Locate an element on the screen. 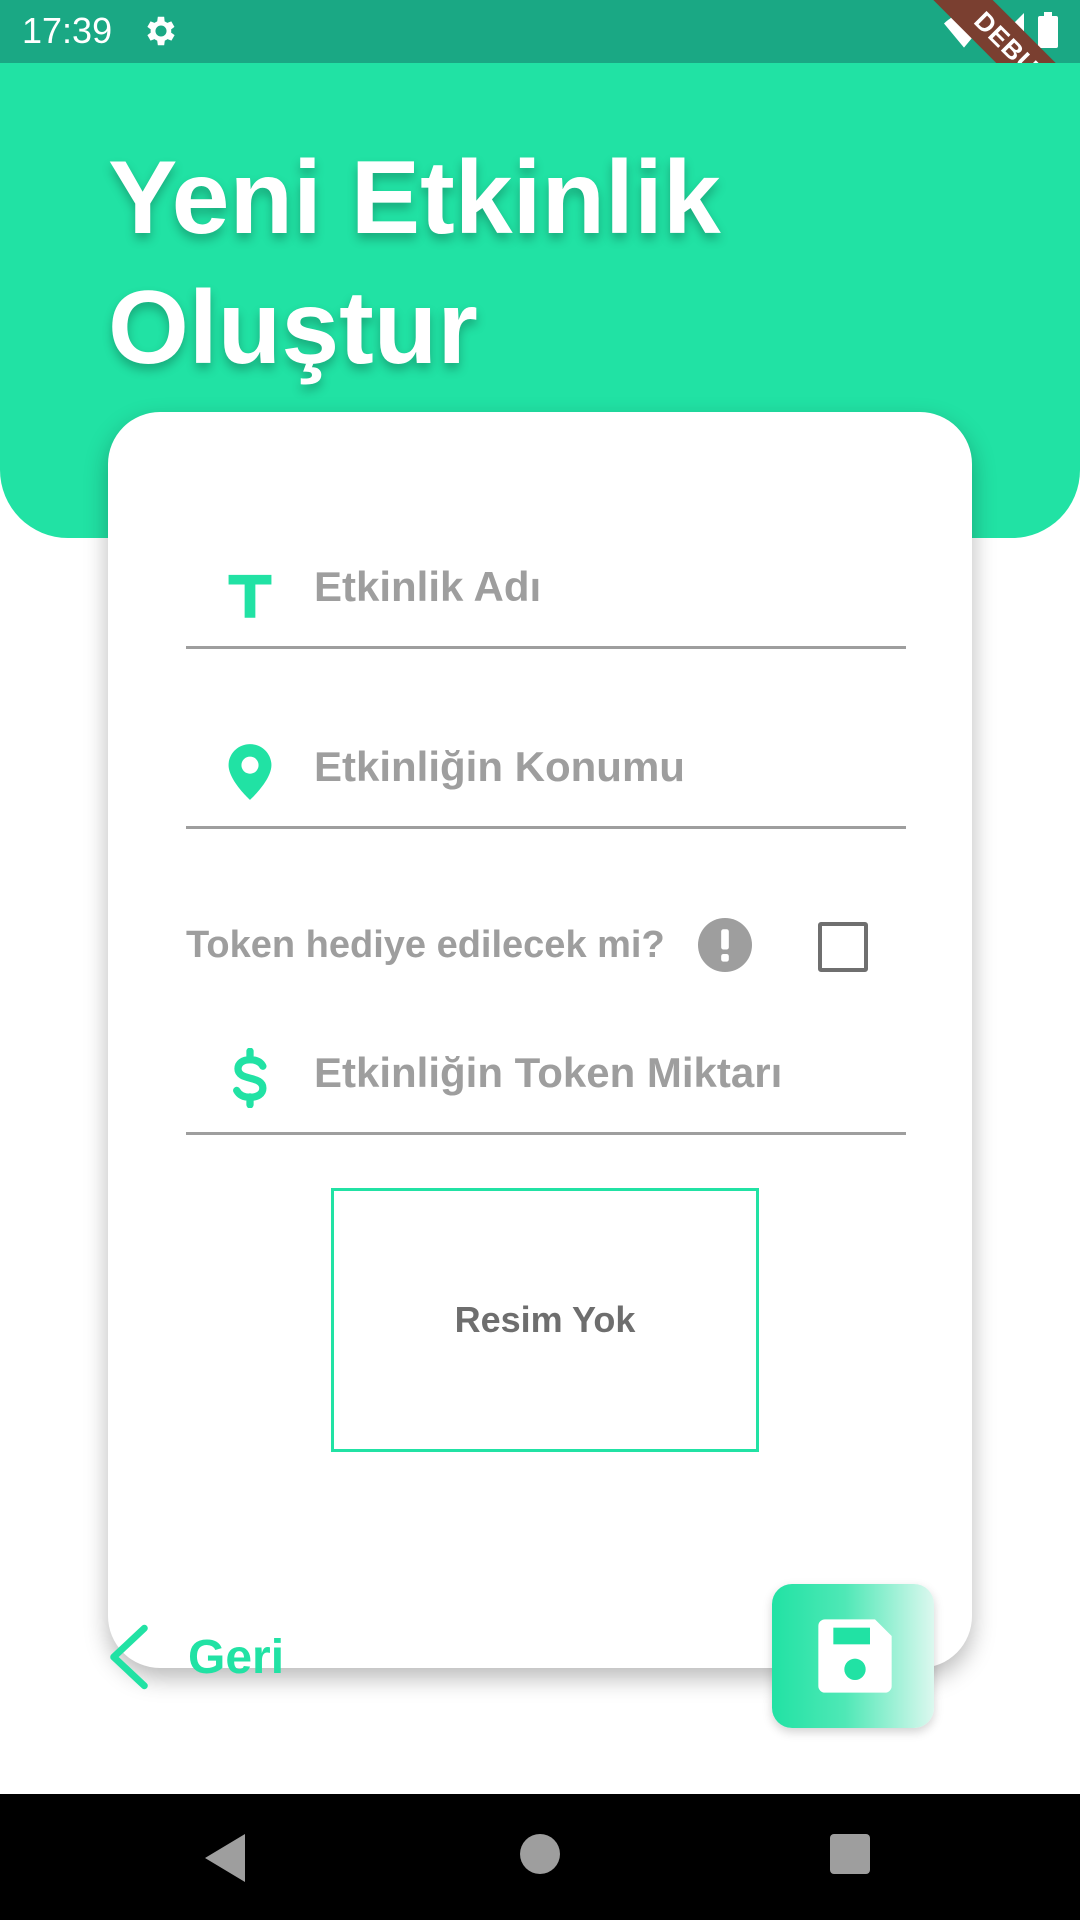  image-placeholder-label: Resim Yok is located at coordinates (545, 1319).